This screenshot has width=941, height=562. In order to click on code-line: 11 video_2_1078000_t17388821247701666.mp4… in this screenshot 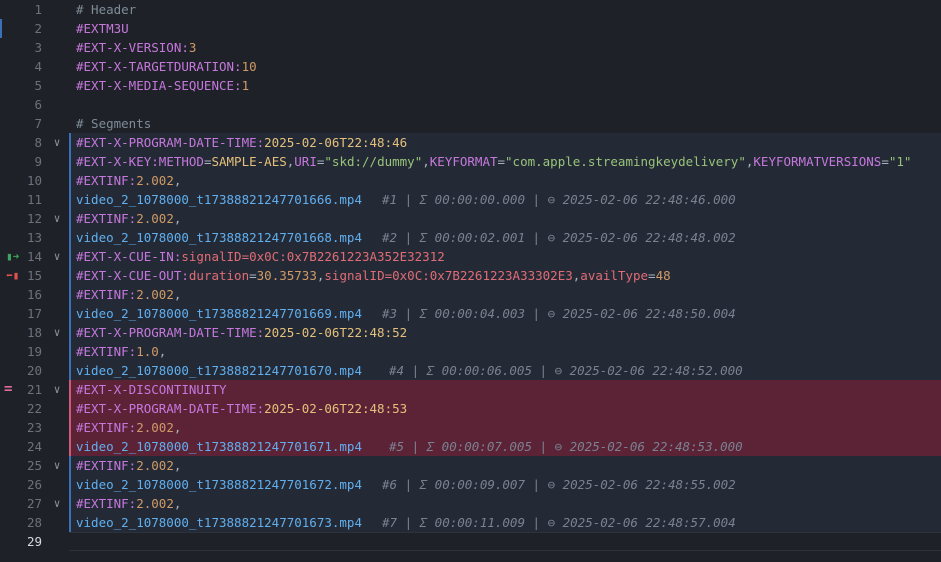, I will do `click(470, 199)`.